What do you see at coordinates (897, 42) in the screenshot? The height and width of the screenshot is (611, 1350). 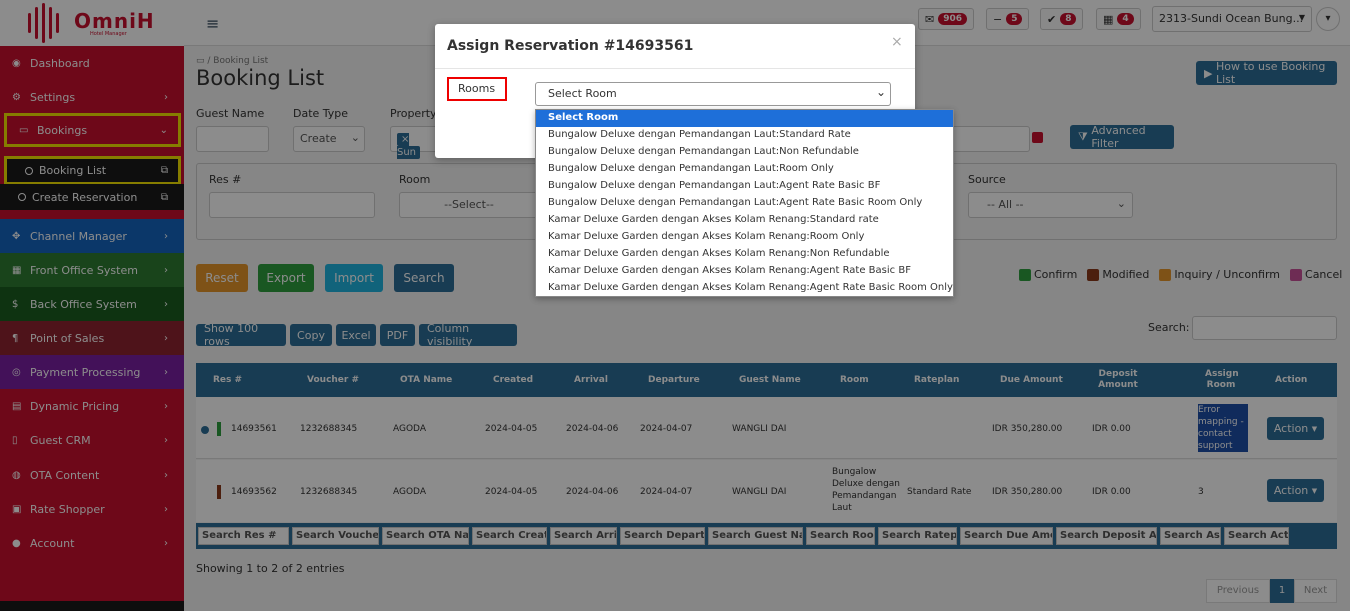 I see `close-icon: ×` at bounding box center [897, 42].